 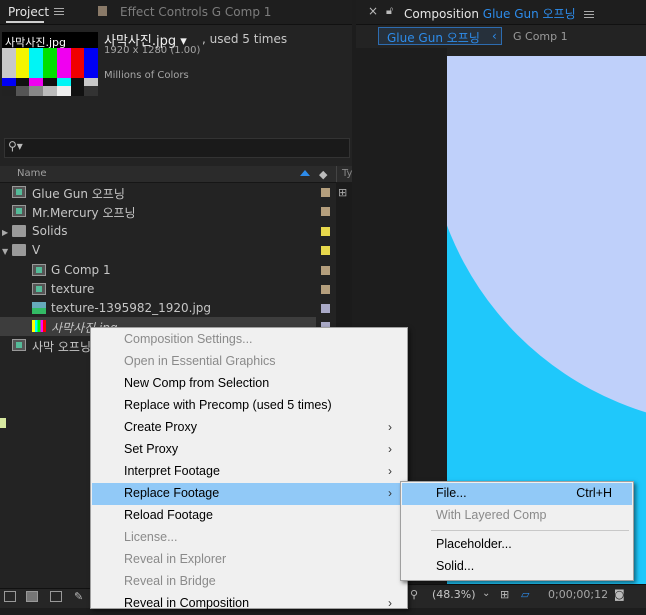 What do you see at coordinates (494, 36) in the screenshot?
I see `chevron-left-icon: ‹` at bounding box center [494, 36].